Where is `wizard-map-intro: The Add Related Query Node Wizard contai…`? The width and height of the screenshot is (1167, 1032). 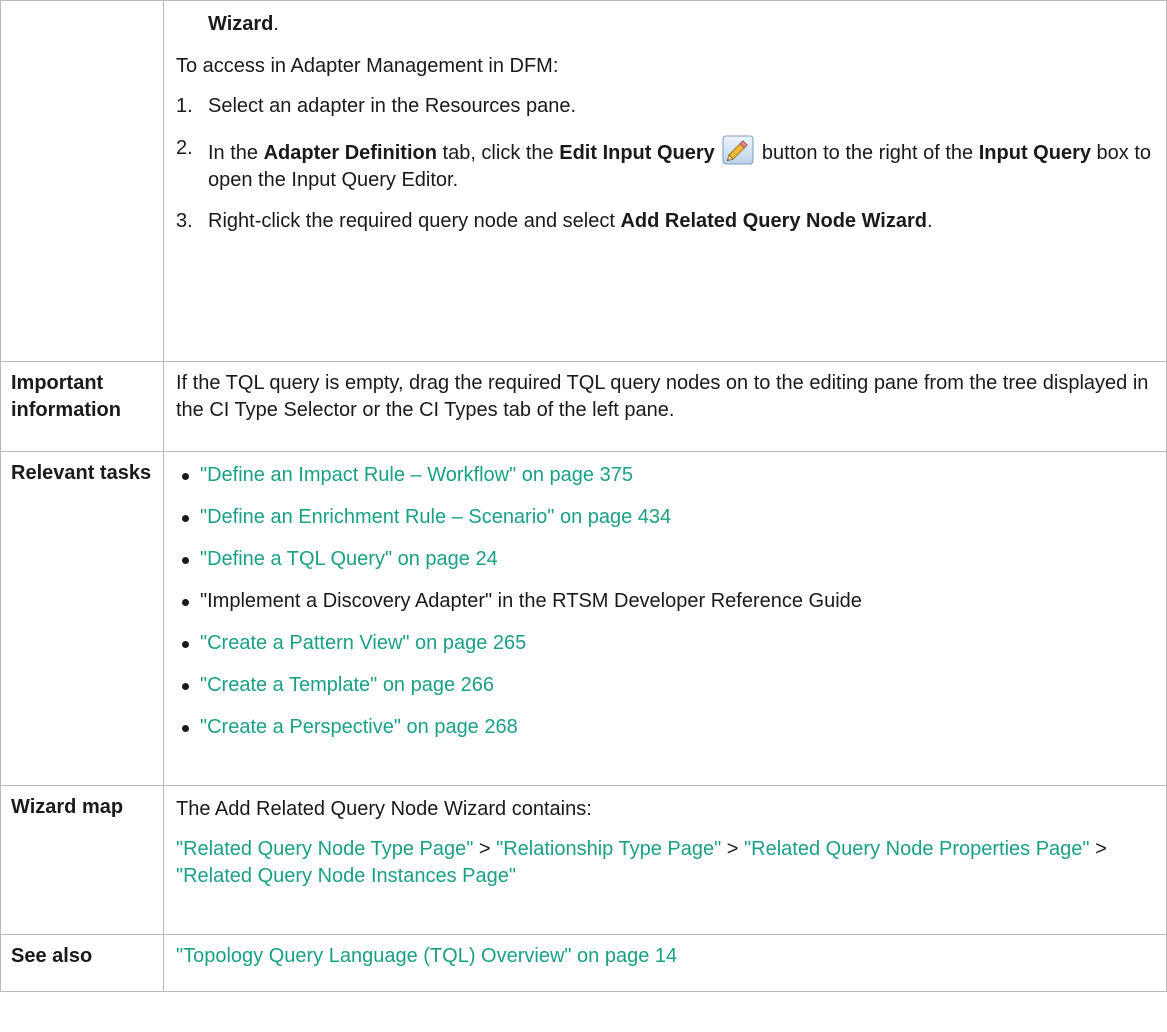 wizard-map-intro: The Add Related Query Node Wizard contai… is located at coordinates (384, 809).